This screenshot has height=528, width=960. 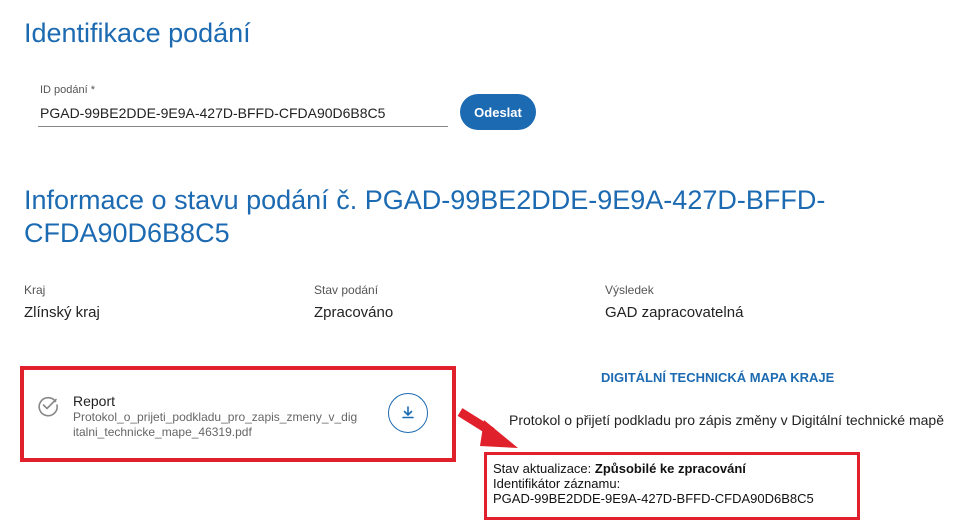 I want to click on state-label: Stav podání, so click(x=346, y=290).